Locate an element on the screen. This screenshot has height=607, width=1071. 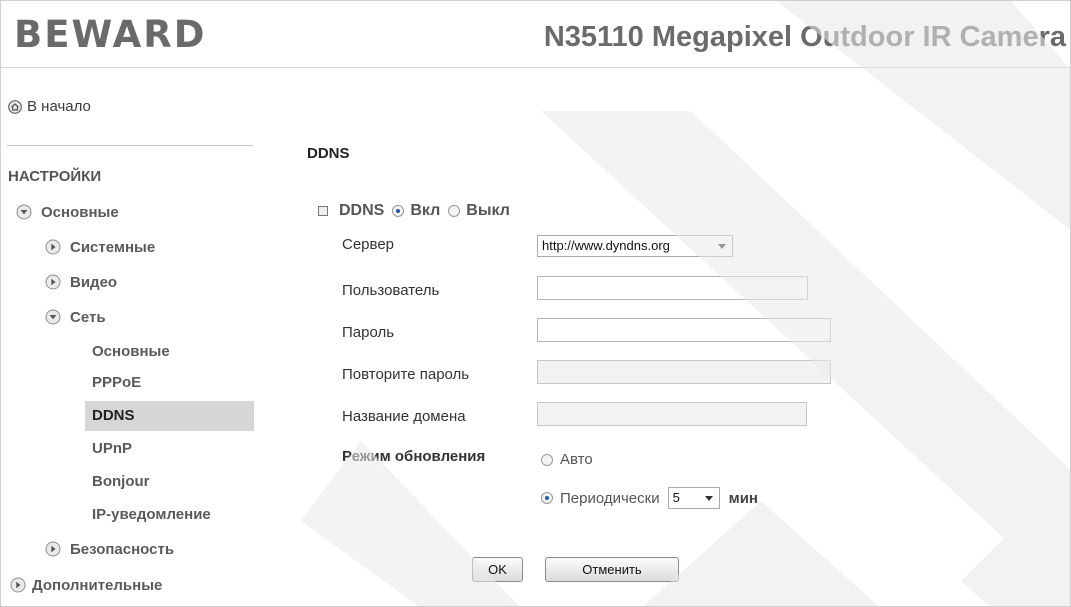
sidebar-item-video-label: Видео is located at coordinates (94, 282).